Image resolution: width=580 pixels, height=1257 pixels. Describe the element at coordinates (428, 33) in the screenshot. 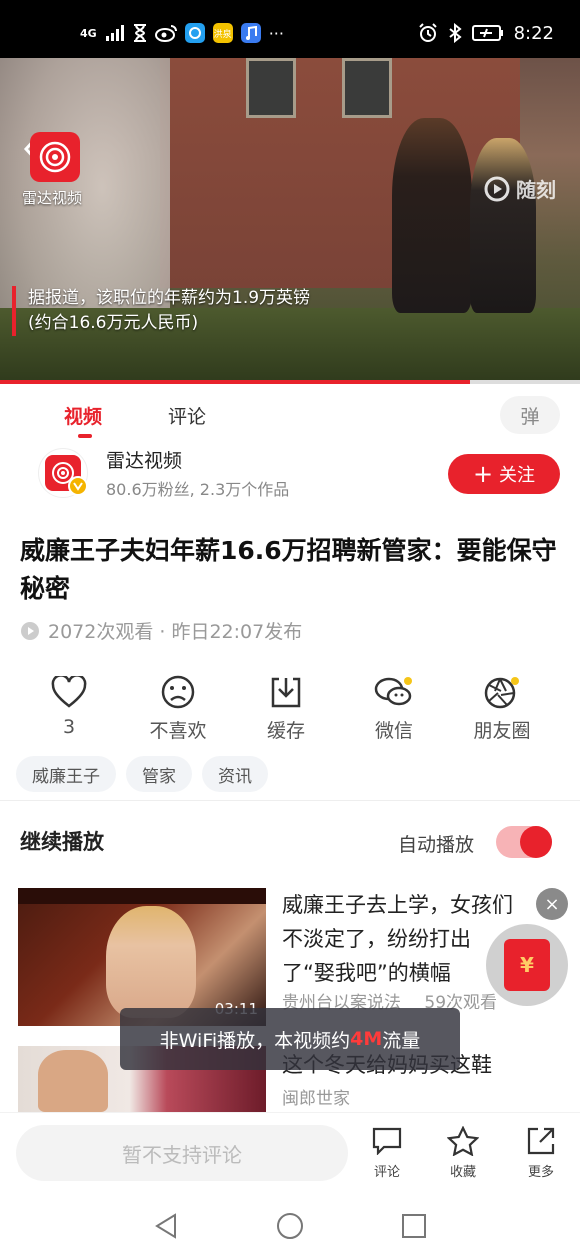

I see `alarm-icon` at that location.